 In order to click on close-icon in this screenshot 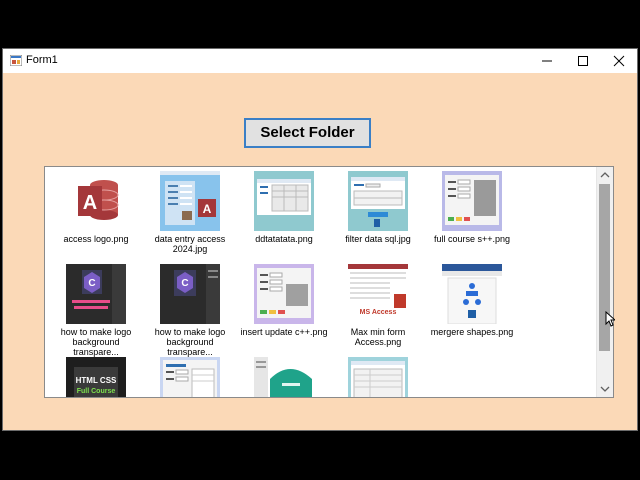, I will do `click(619, 61)`.